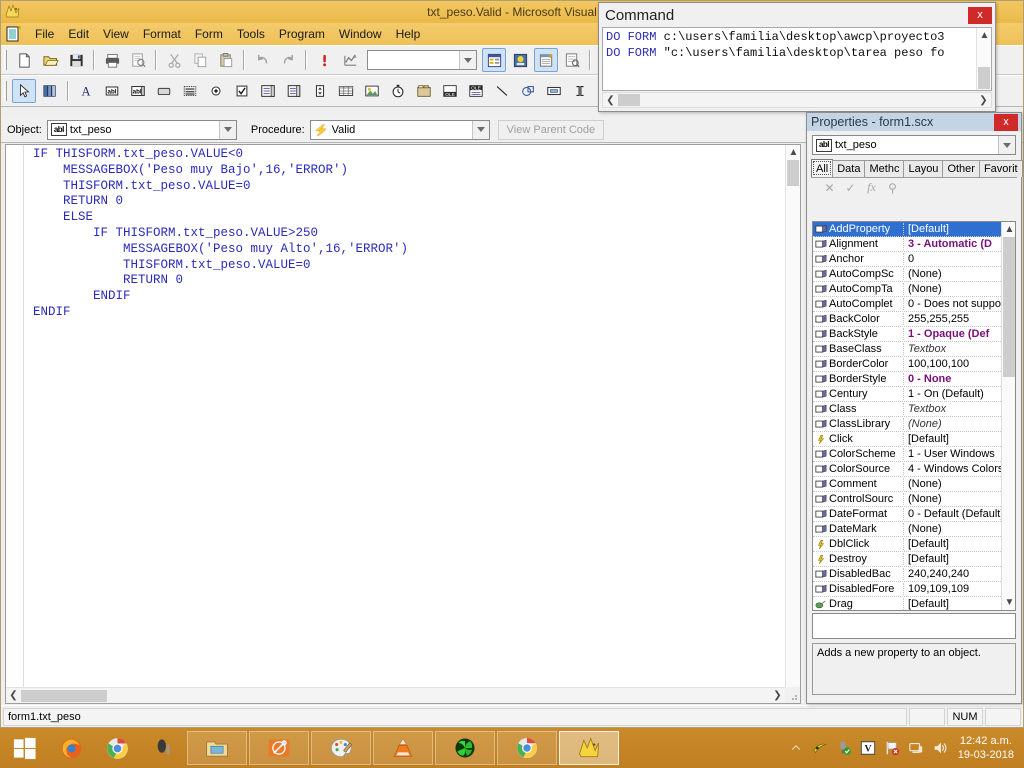  Describe the element at coordinates (112, 91) in the screenshot. I see `textbox-control-icon: abl` at that location.